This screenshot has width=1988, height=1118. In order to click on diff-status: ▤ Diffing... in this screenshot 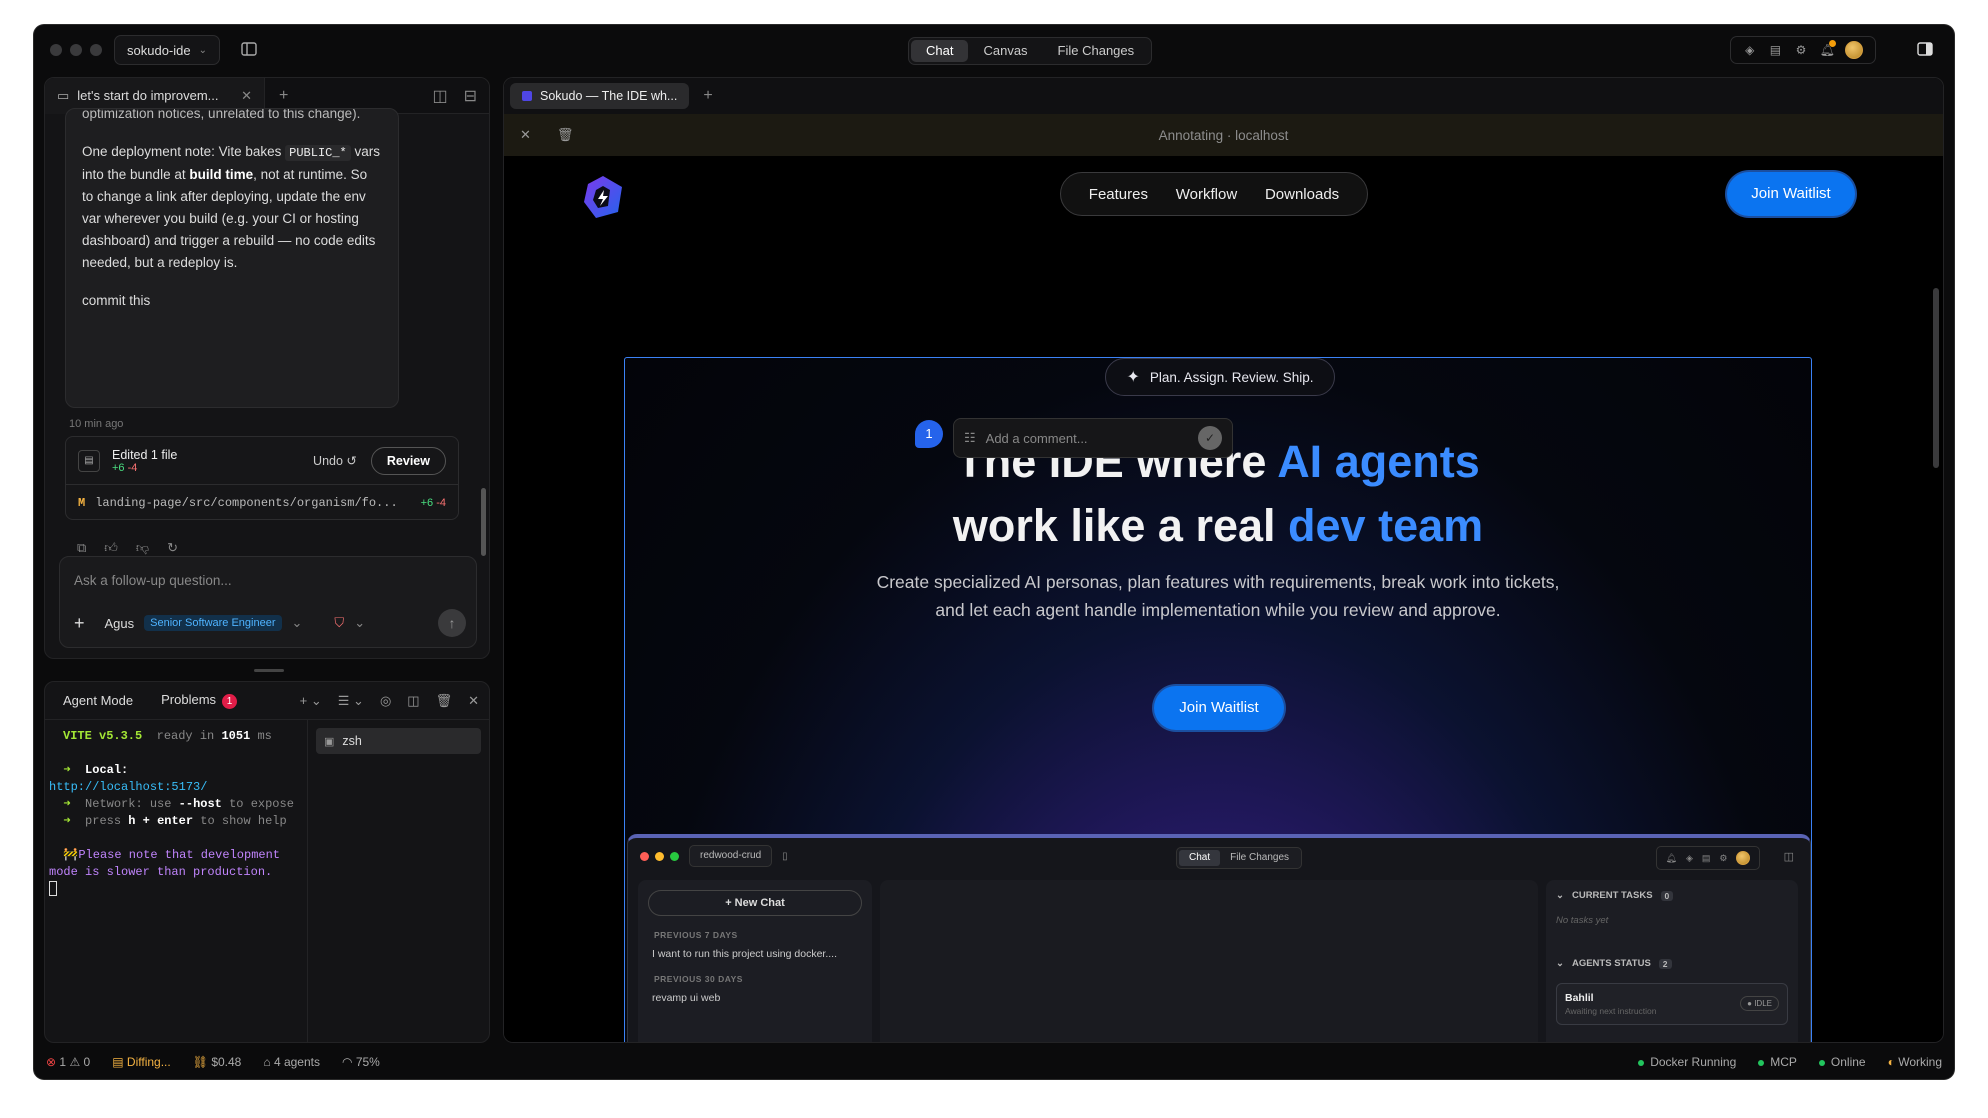, I will do `click(141, 1062)`.